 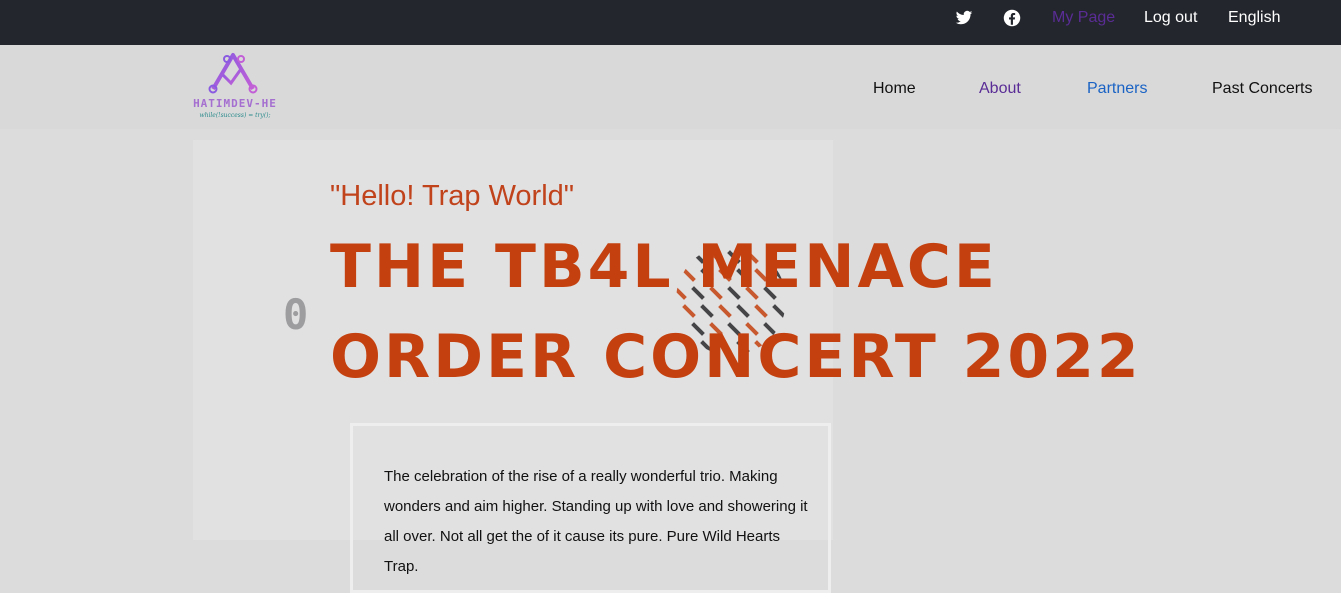 I want to click on site-logo: HATIMDEV-HE while(!success) = try();, so click(x=235, y=86).